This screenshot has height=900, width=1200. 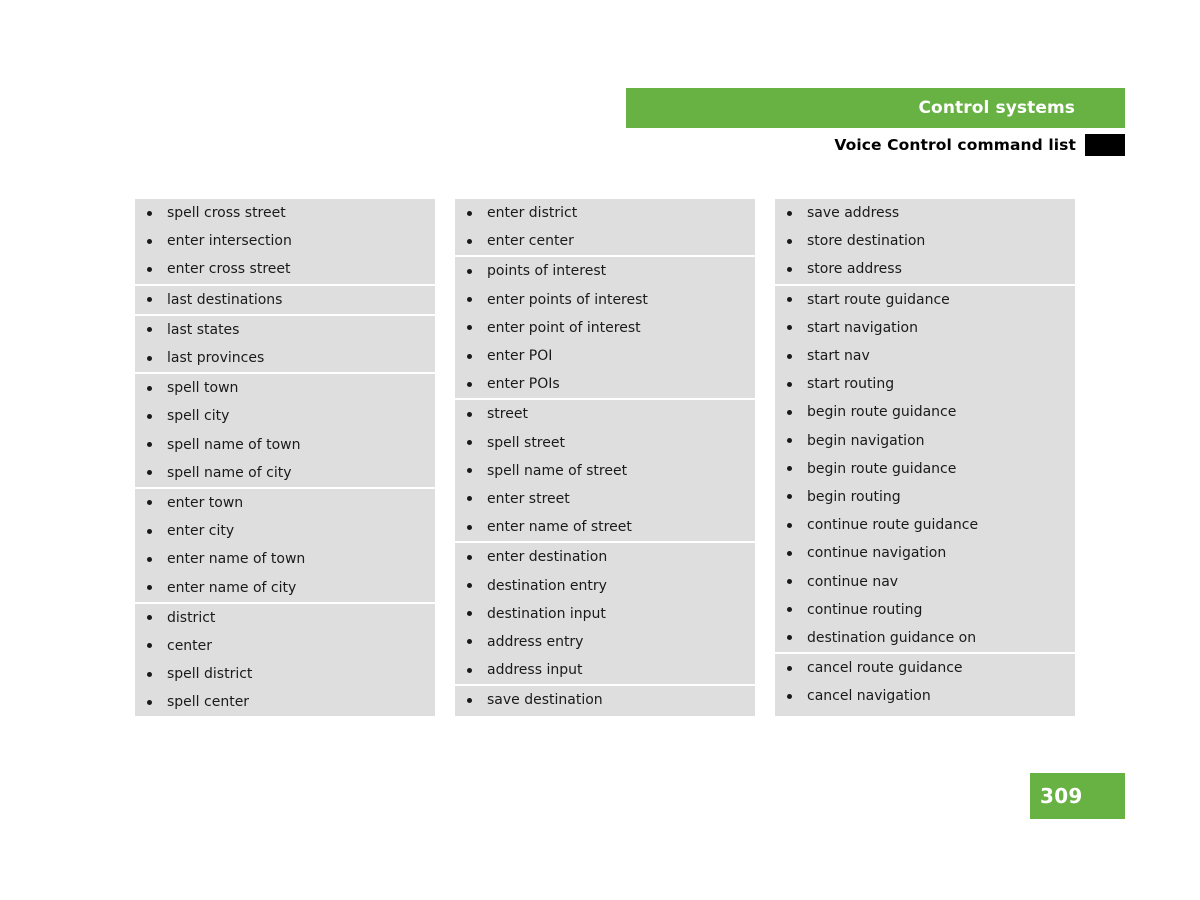 I want to click on command-list-item: start routing, so click(x=925, y=384).